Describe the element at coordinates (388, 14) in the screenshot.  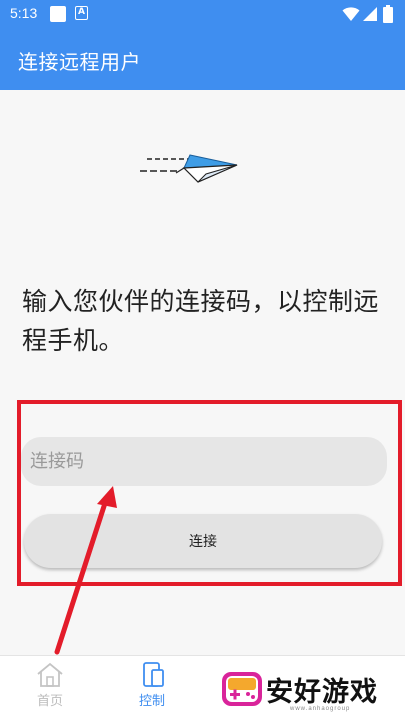
I see `battery-icon` at that location.